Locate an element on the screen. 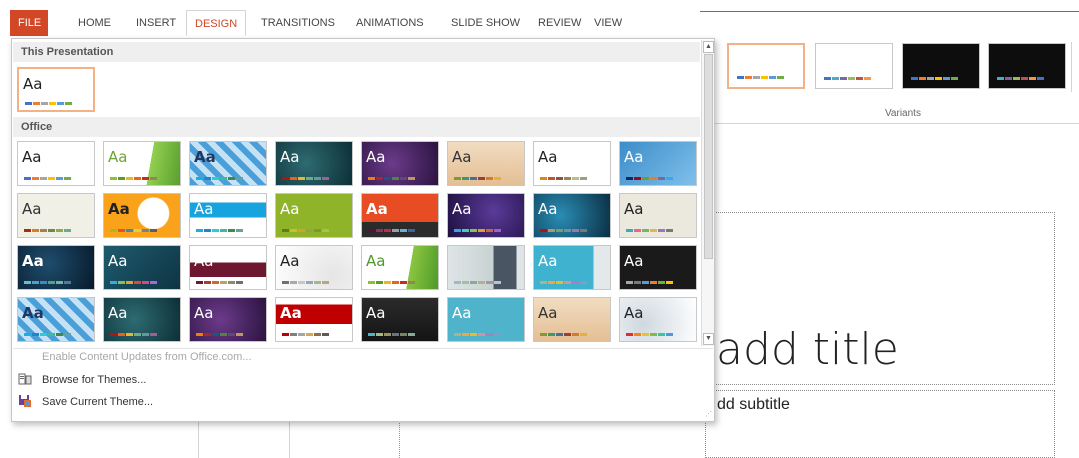  theme-main-event: Aa is located at coordinates (572, 215).